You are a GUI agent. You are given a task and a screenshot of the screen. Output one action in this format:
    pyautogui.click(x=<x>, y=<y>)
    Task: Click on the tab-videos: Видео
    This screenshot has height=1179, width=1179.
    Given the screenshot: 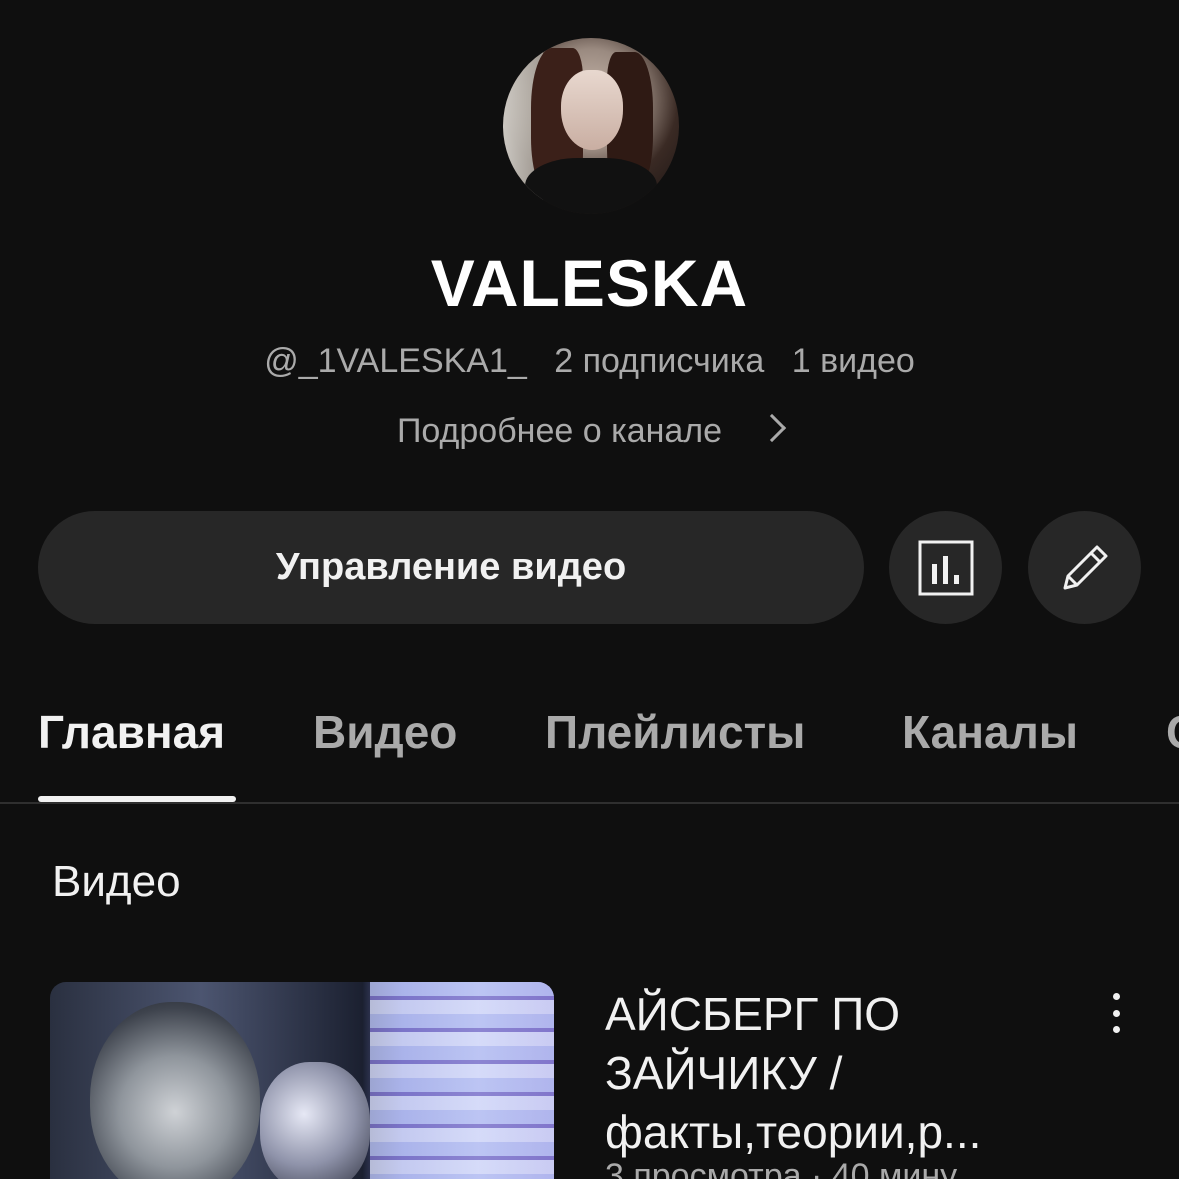 What is the action you would take?
    pyautogui.click(x=385, y=732)
    